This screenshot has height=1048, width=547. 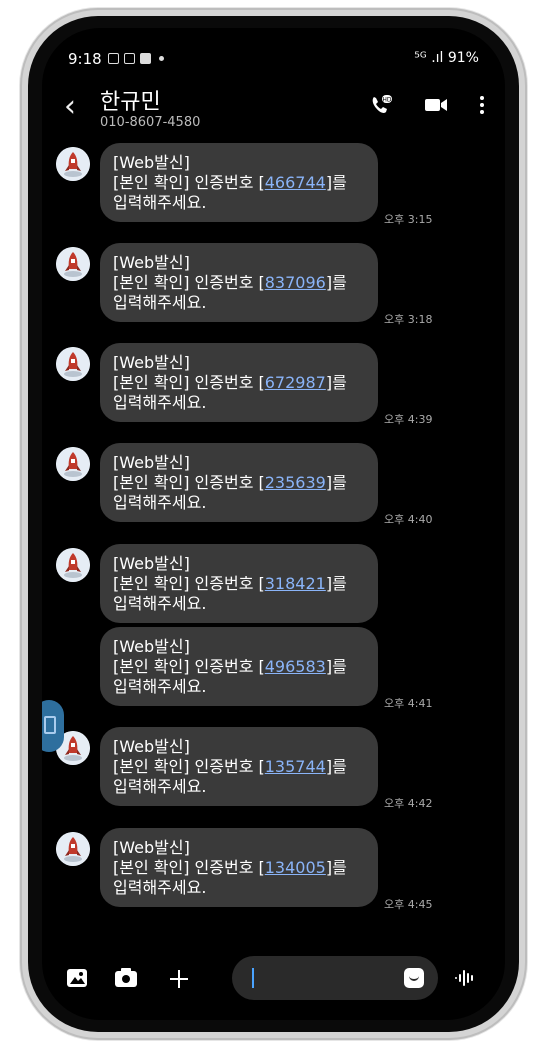 I want to click on message-bubble: [Web발신] [본인 확인] 인증번호 [496583]를 입력해주세요., so click(x=239, y=666).